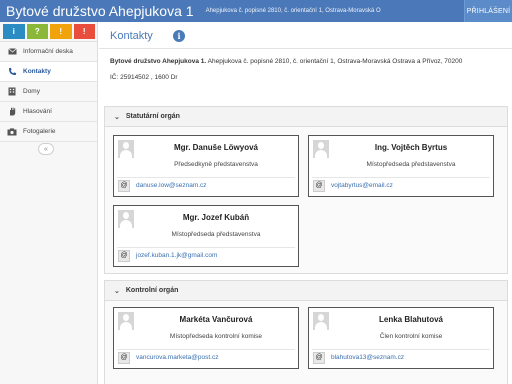  Describe the element at coordinates (171, 185) in the screenshot. I see `contact-email-link: danuse.low@seznam.cz` at that location.